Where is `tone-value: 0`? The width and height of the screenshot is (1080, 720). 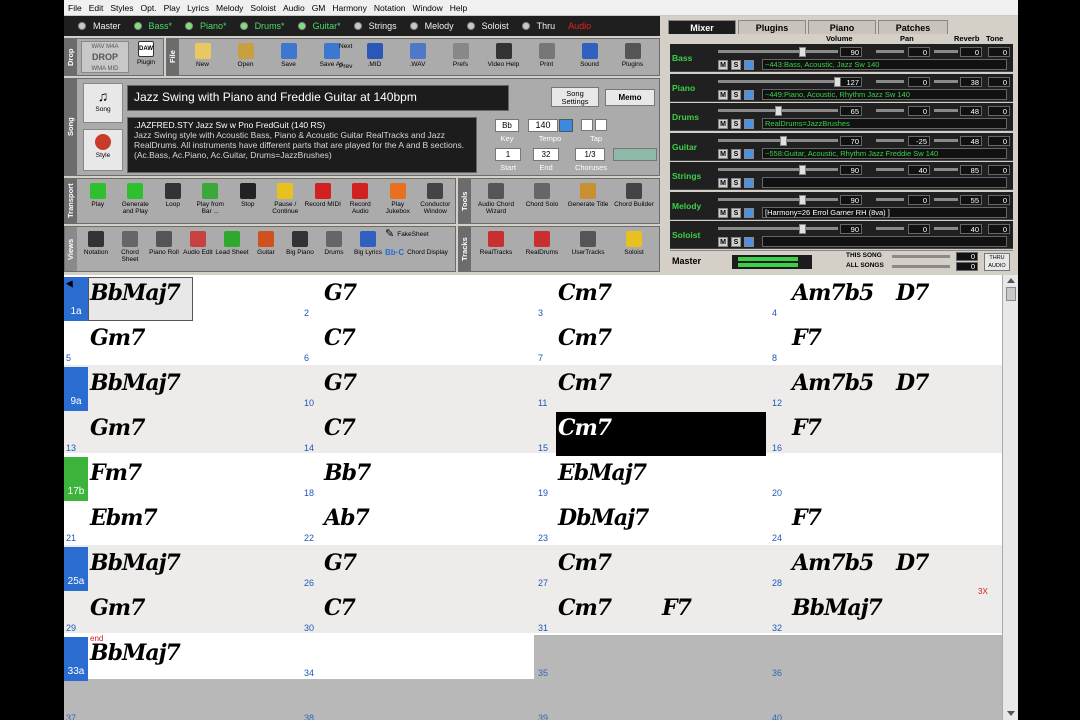
tone-value: 0 is located at coordinates (999, 170).